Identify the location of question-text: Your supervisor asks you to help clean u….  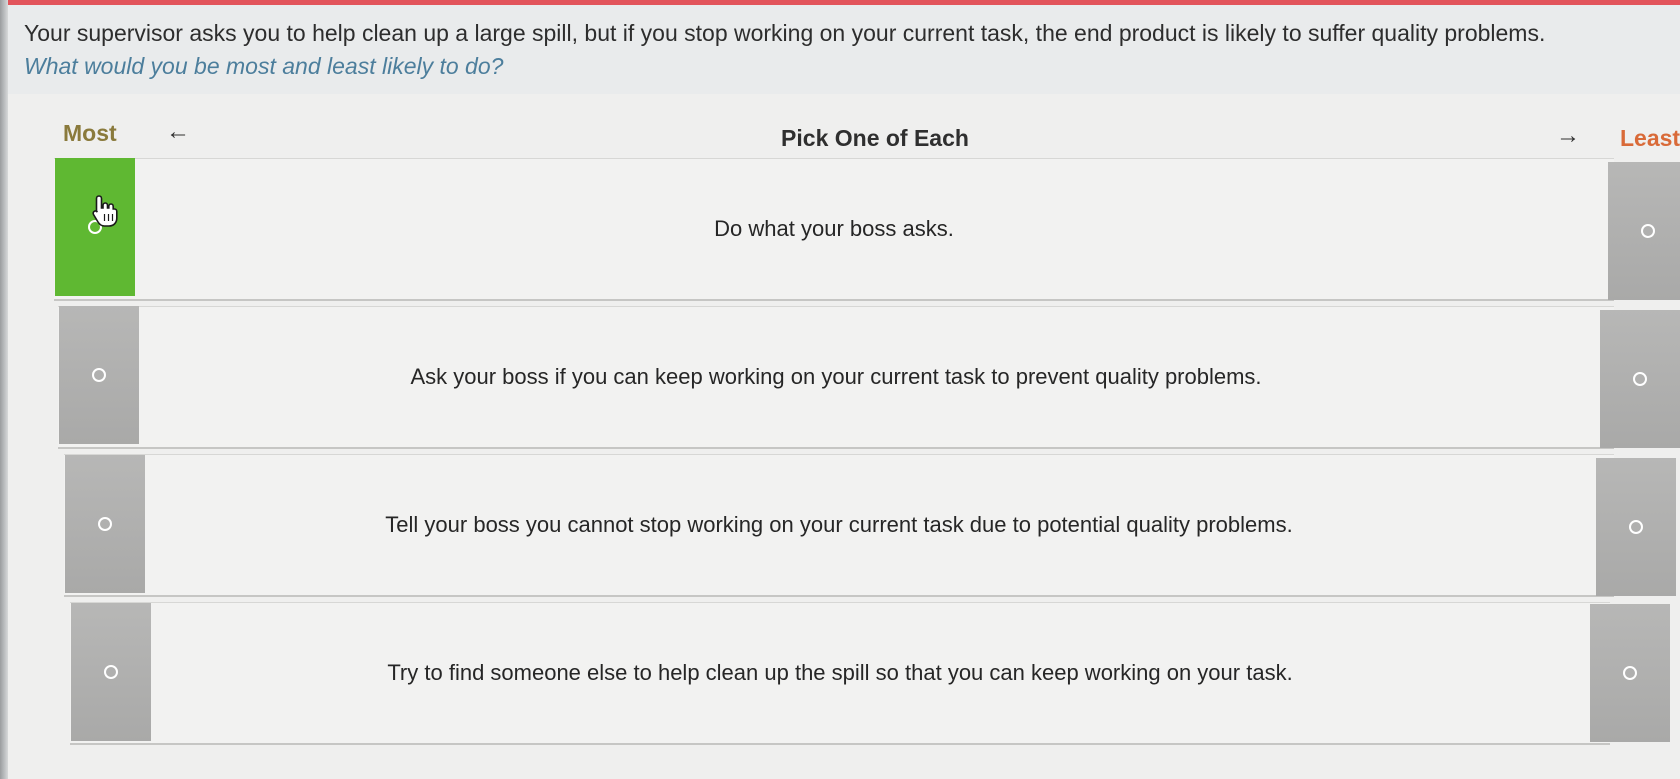
(785, 33).